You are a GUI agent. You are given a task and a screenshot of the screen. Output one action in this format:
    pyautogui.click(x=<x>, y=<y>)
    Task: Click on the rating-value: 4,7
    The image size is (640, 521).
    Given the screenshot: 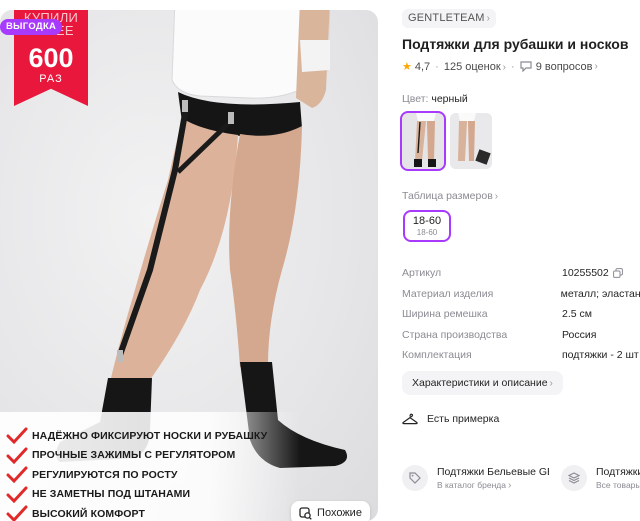 What is the action you would take?
    pyautogui.click(x=422, y=66)
    